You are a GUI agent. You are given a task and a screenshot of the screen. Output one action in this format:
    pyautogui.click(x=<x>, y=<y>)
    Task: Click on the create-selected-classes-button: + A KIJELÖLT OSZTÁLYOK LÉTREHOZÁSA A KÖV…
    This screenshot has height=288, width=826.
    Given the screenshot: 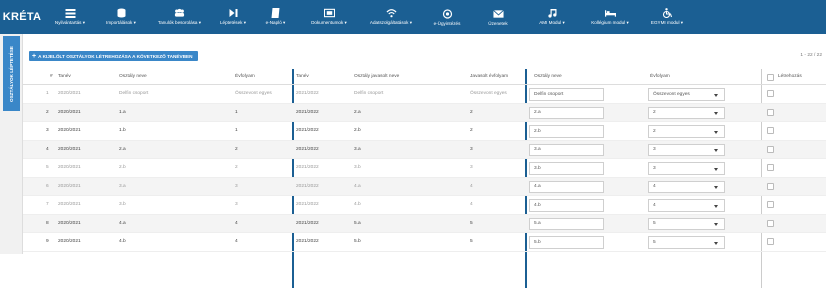 What is the action you would take?
    pyautogui.click(x=113, y=56)
    